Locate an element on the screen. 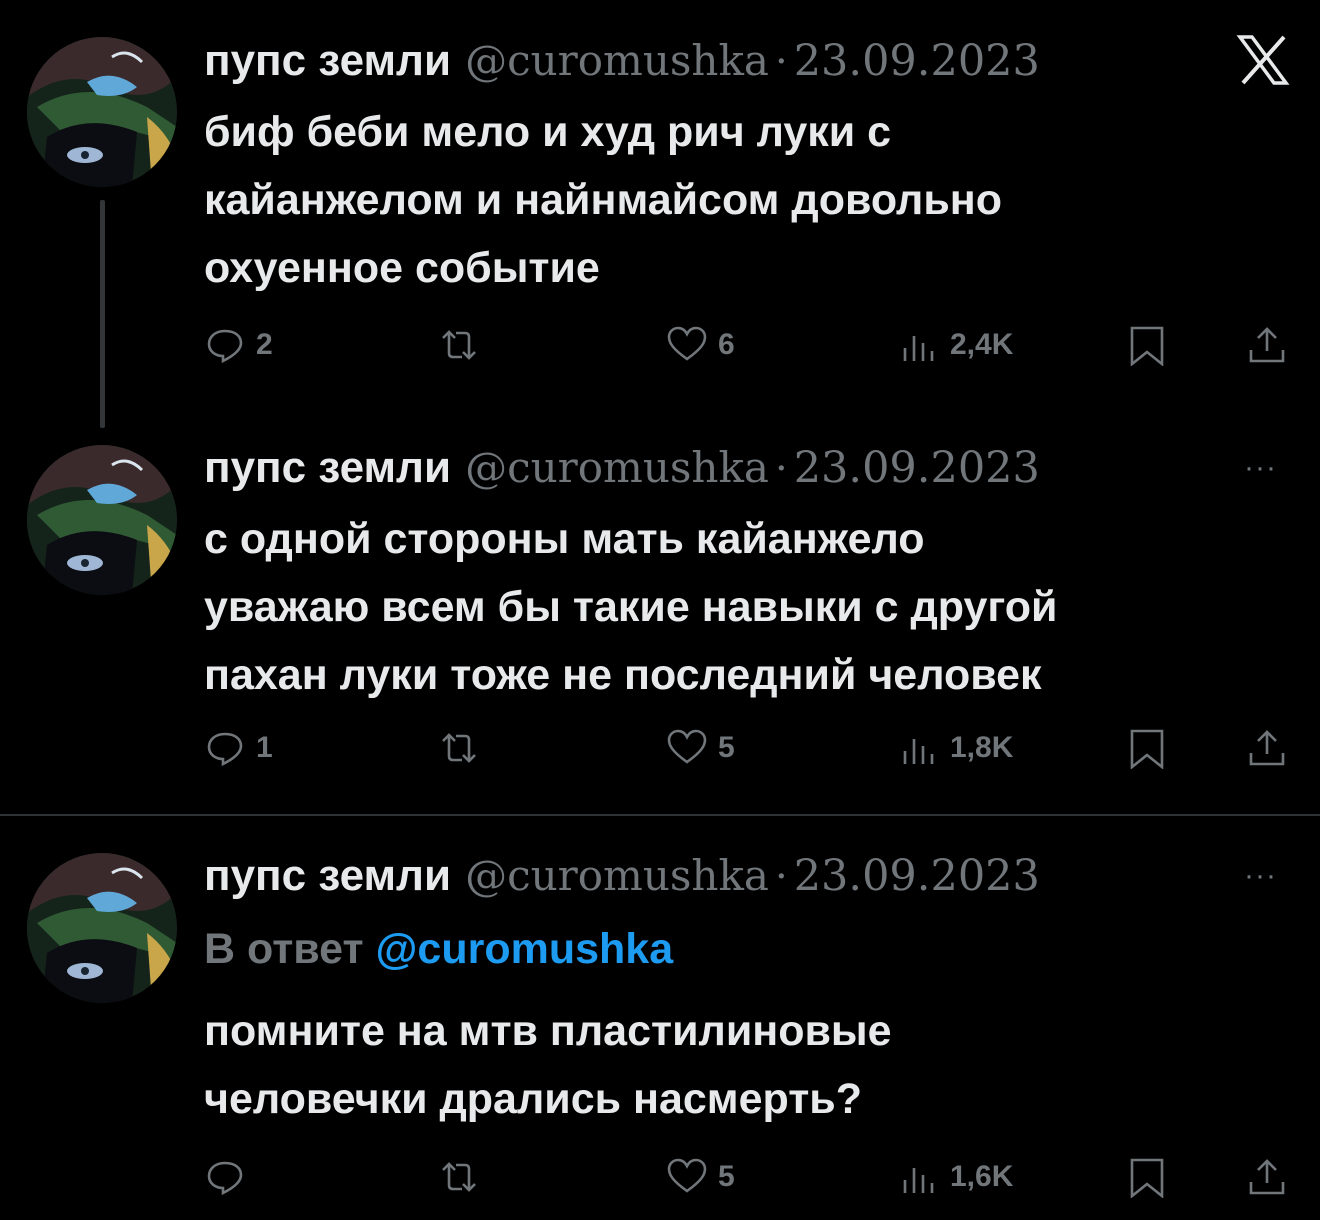 This screenshot has width=1320, height=1220. reply-context: В ответ @curomushka is located at coordinates (438, 949).